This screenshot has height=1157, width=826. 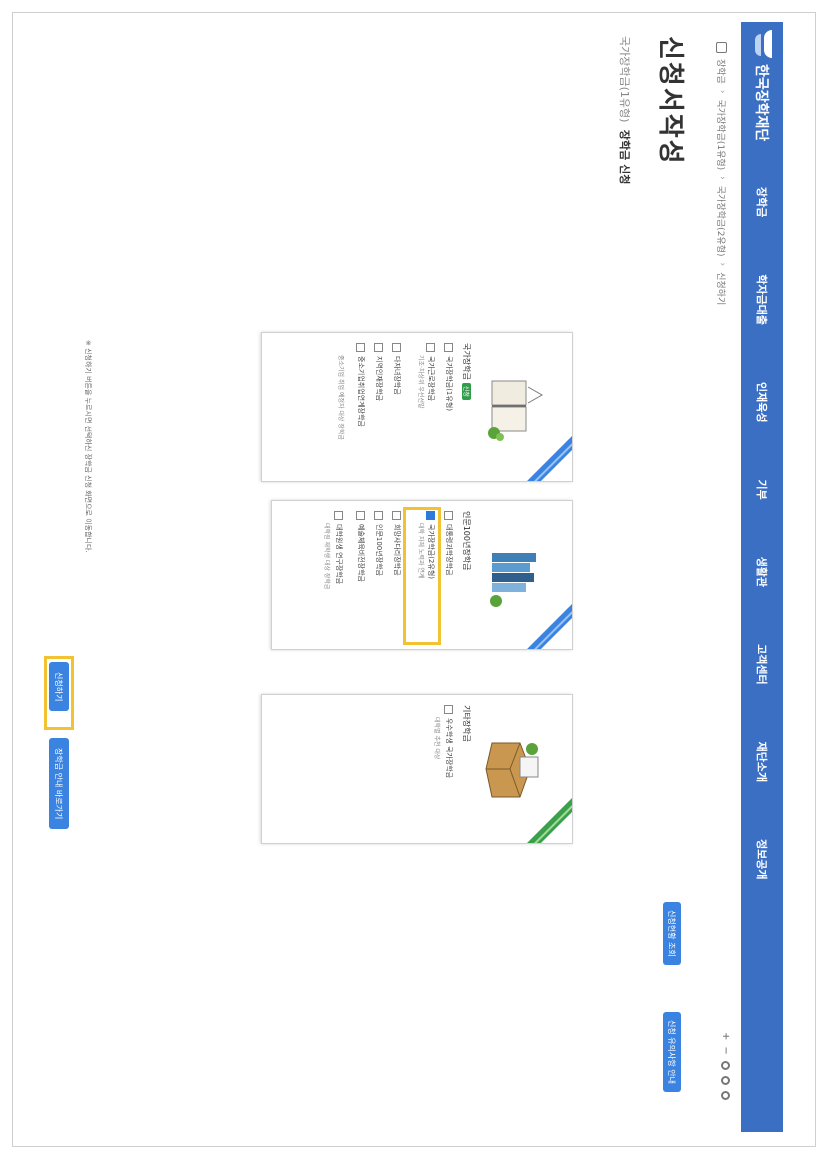 What do you see at coordinates (466, 391) in the screenshot?
I see `apply-tag: 신청` at bounding box center [466, 391].